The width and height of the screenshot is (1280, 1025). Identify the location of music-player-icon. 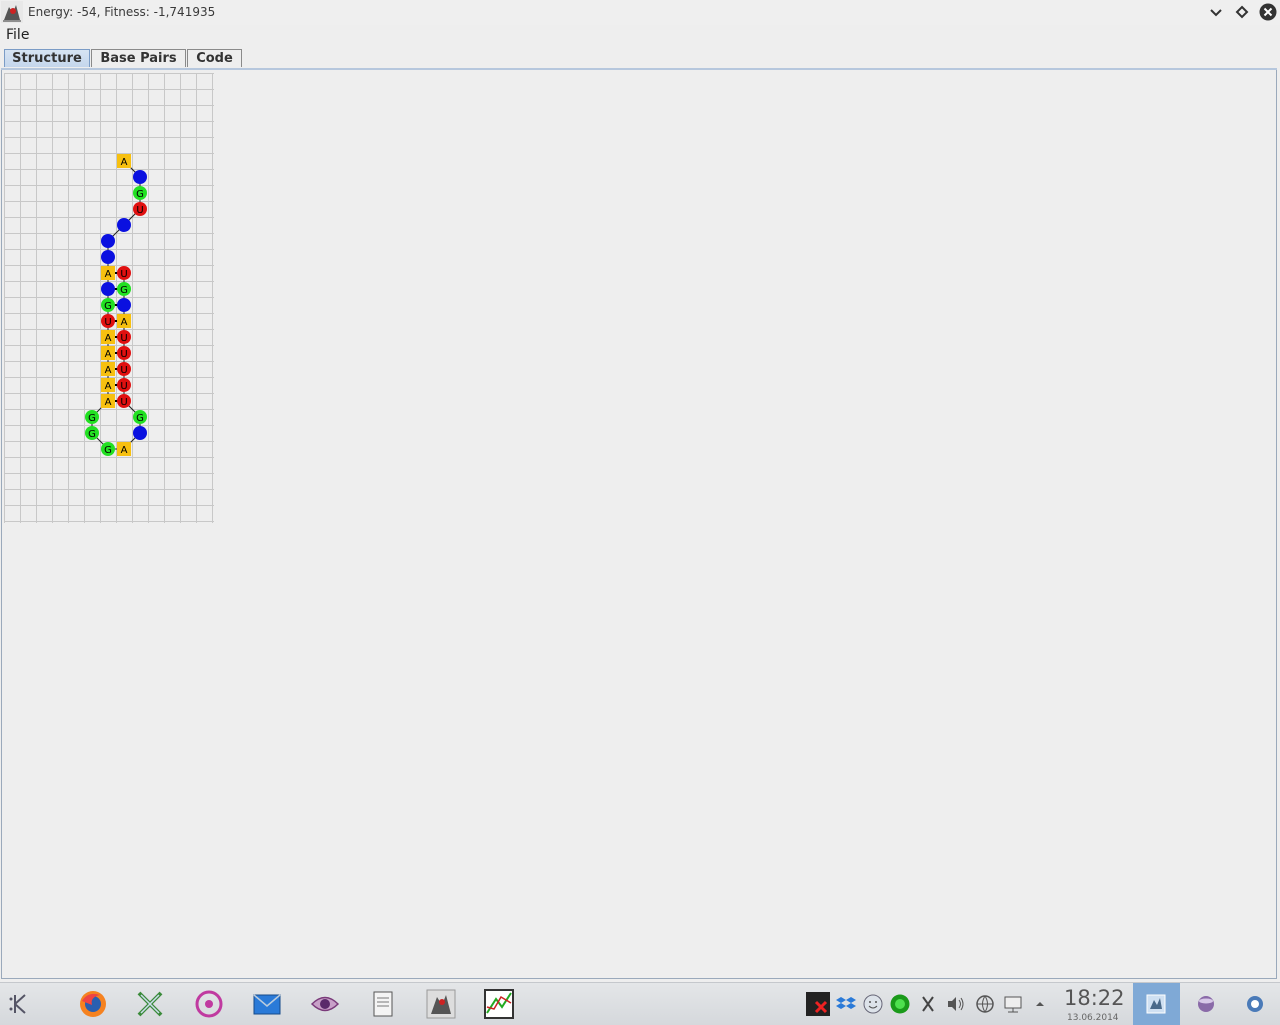
(209, 1004).